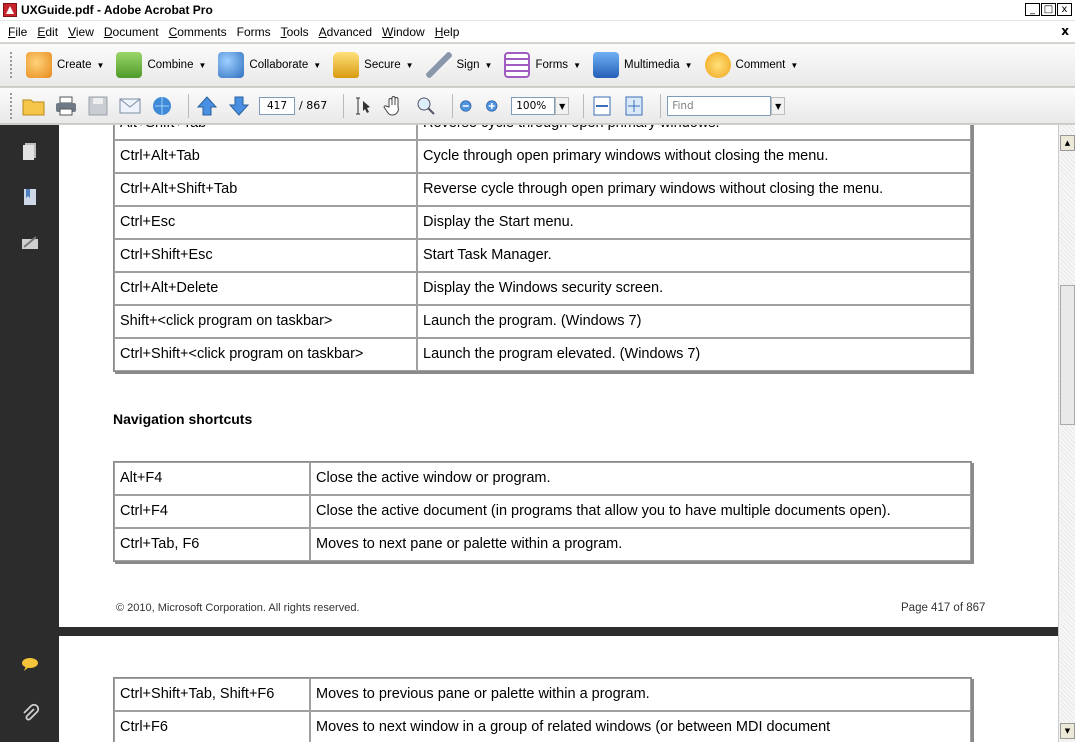  I want to click on collaborate-globe-icon, so click(162, 106).